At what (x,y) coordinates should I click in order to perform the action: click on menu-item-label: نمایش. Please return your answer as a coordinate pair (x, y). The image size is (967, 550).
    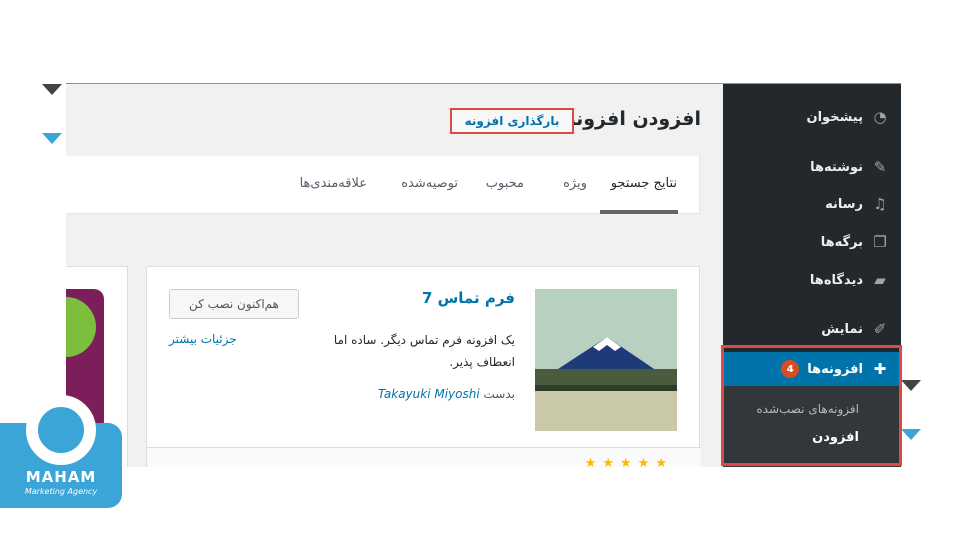
    Looking at the image, I should click on (842, 329).